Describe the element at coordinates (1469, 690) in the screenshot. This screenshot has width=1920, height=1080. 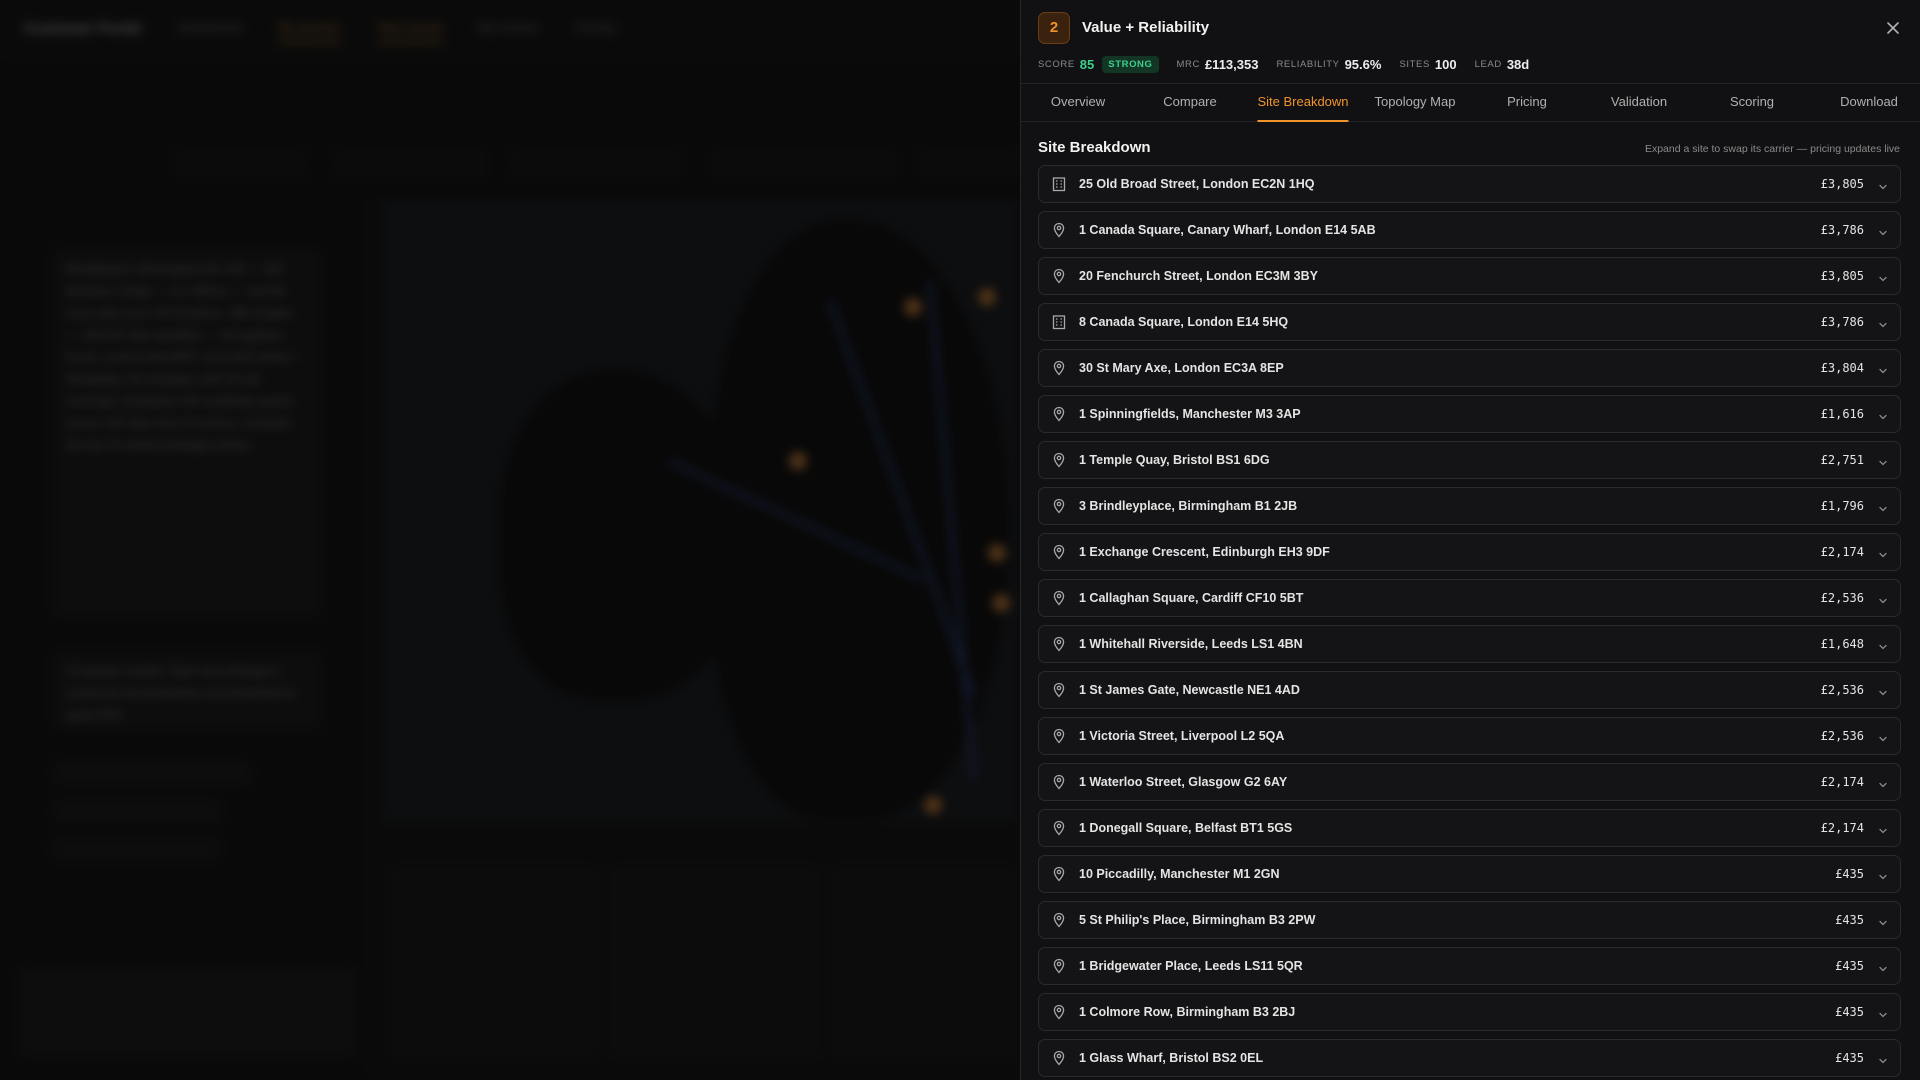
I see `site-row: 1 St James Gate, Newcastle NE1 4AD £2,536` at that location.